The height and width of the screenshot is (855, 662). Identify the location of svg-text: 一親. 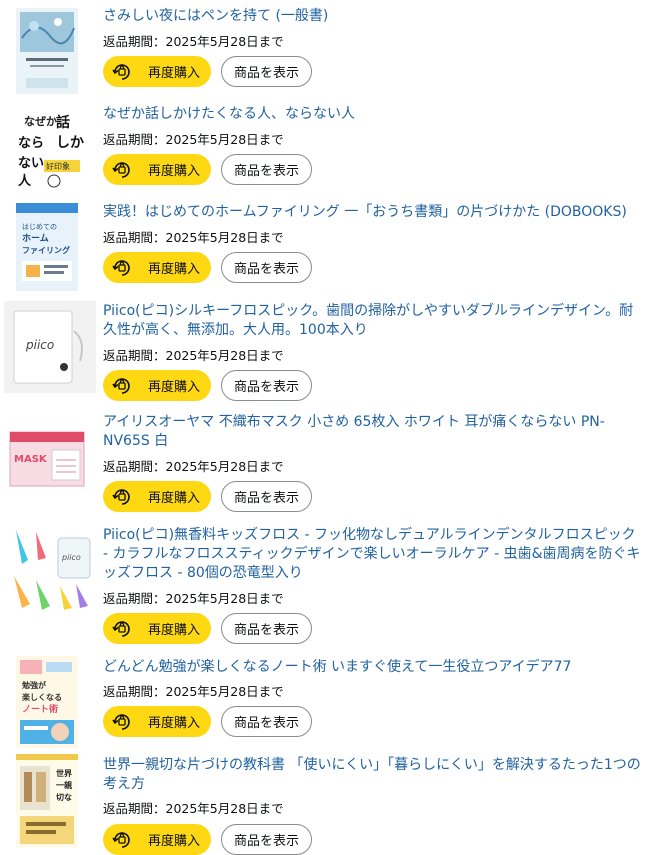
(64, 785).